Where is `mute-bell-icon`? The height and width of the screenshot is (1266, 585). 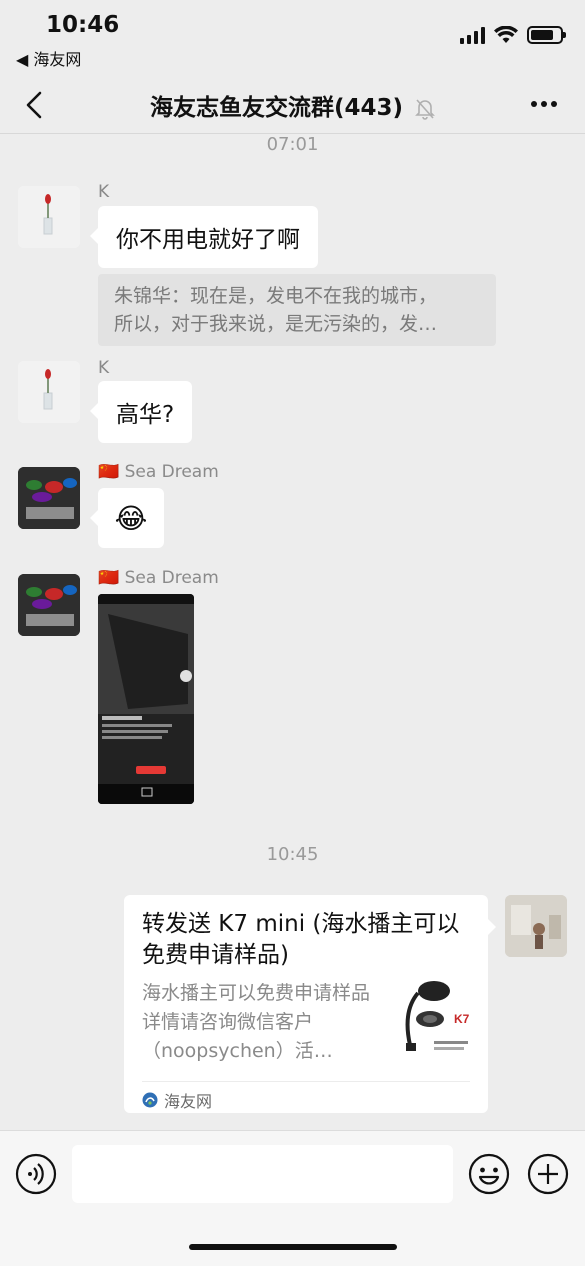 mute-bell-icon is located at coordinates (425, 109).